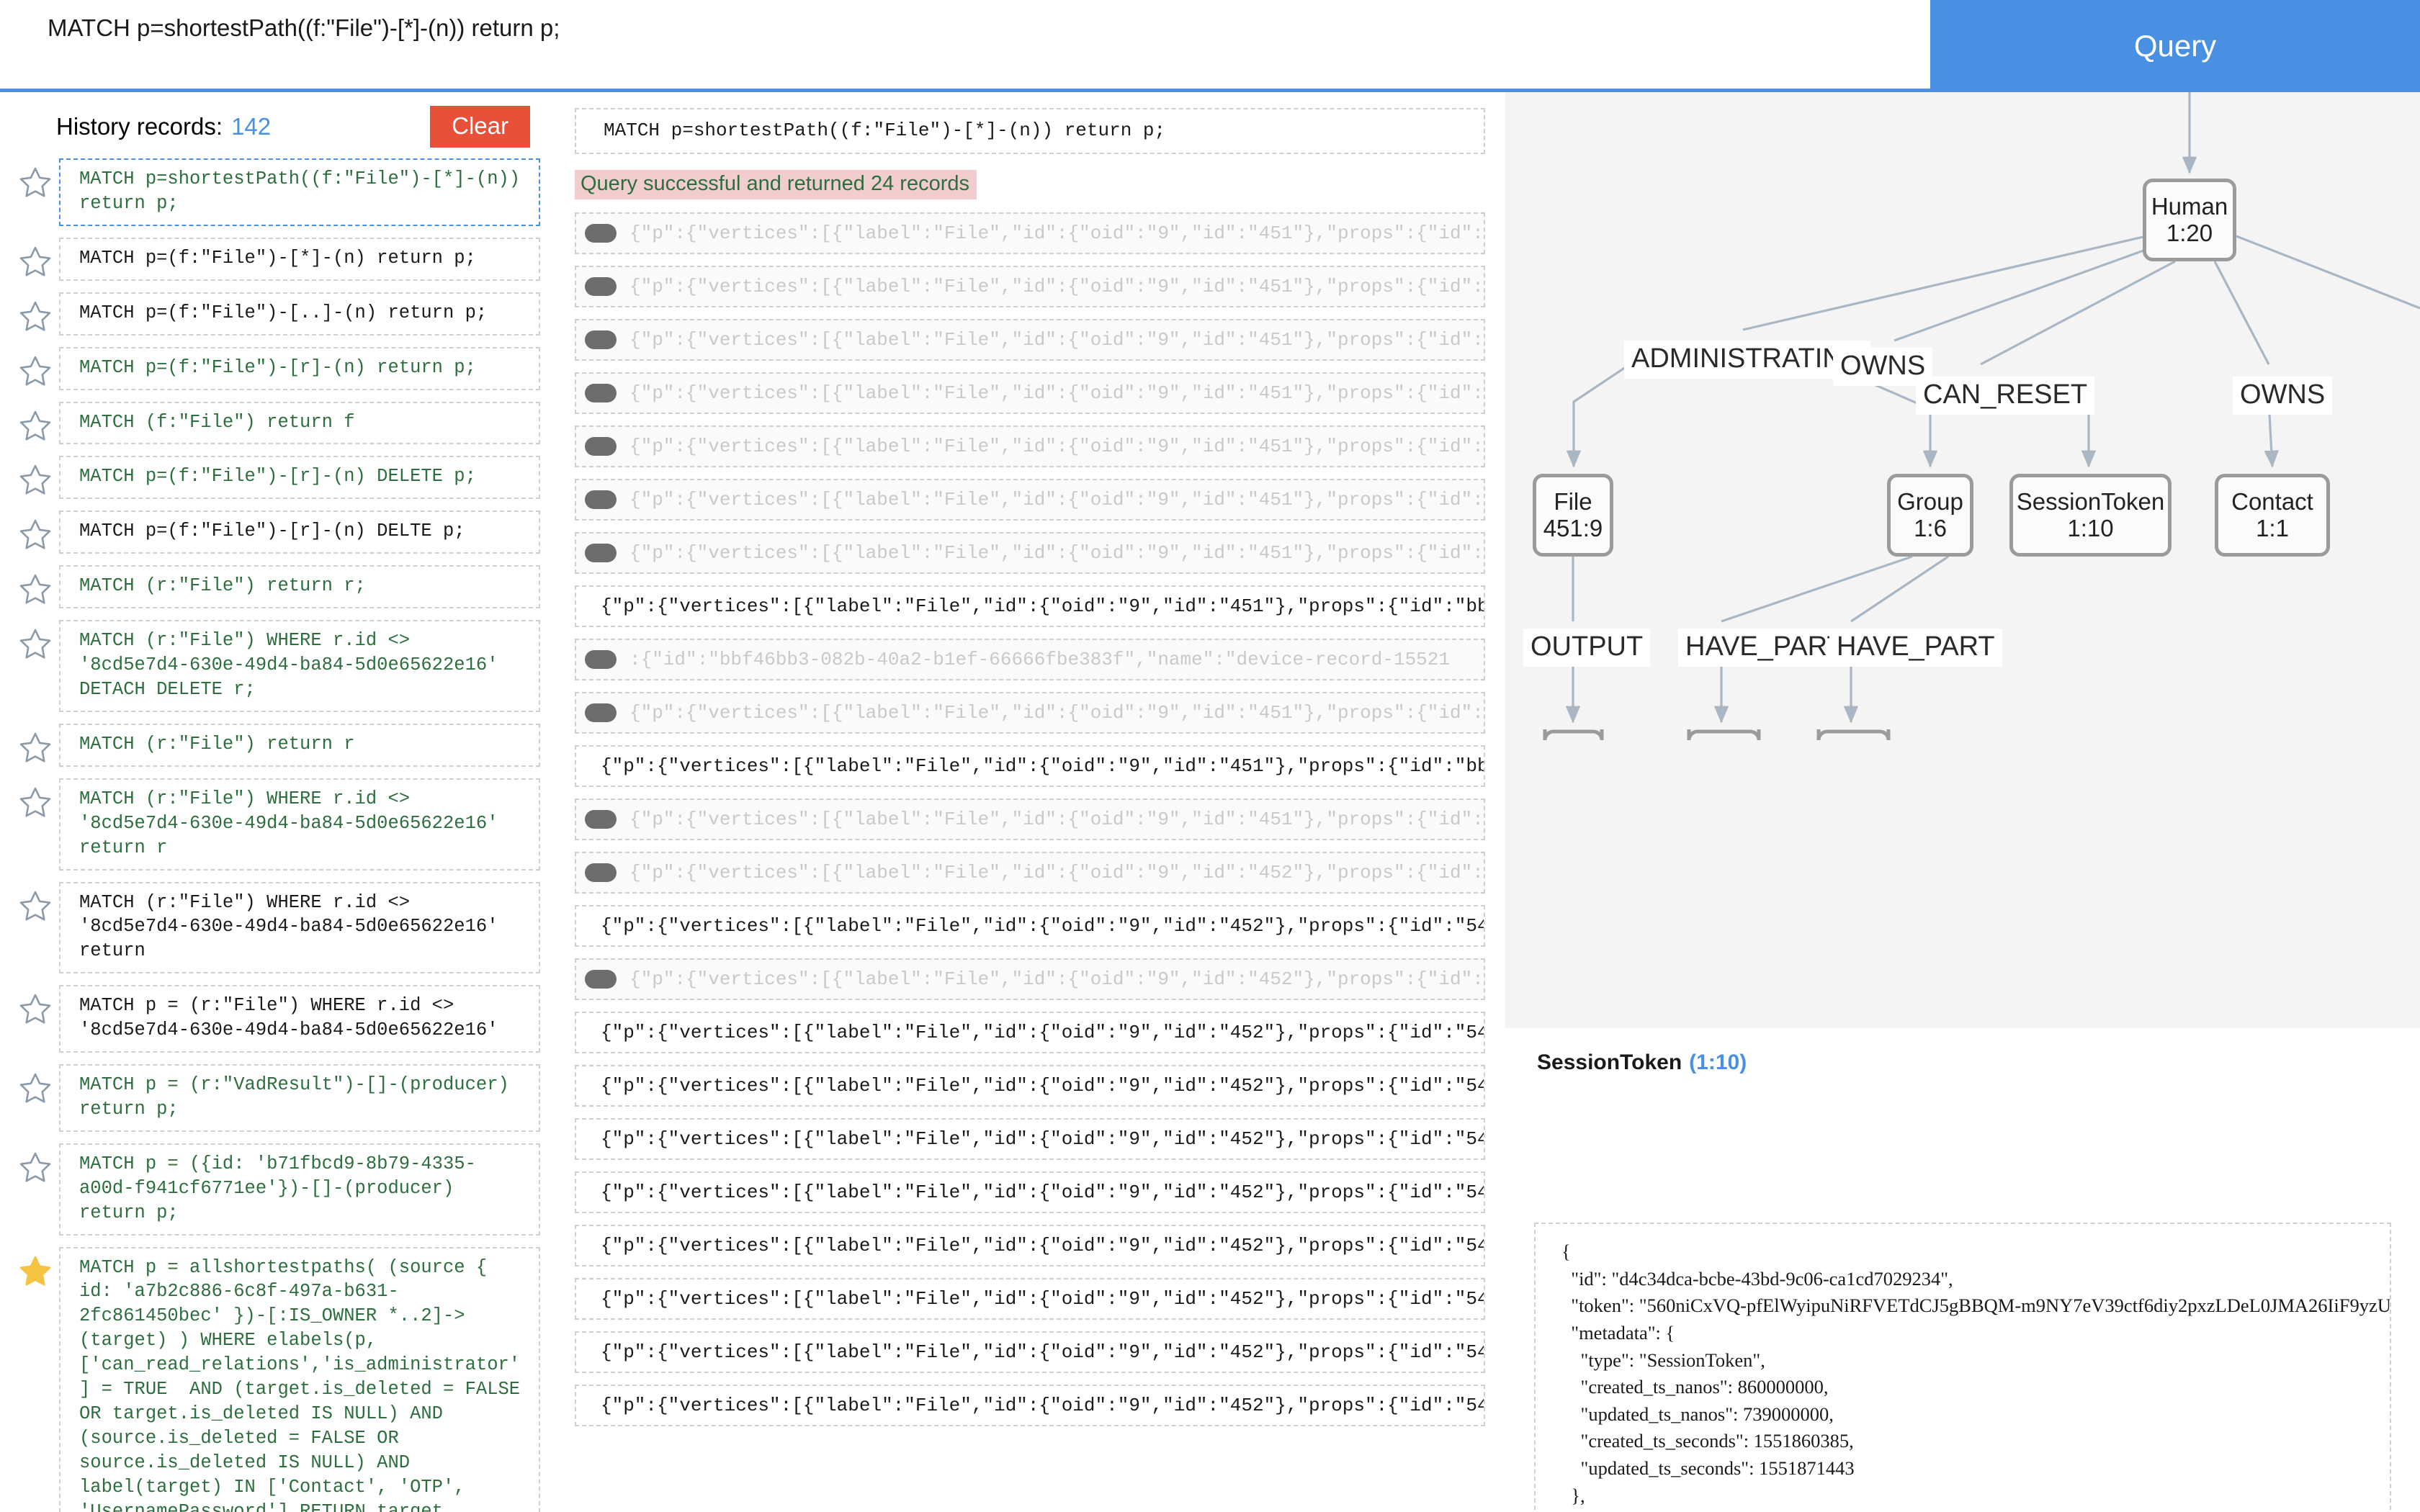 The width and height of the screenshot is (2420, 1512). What do you see at coordinates (2283, 396) in the screenshot?
I see `graph-edge-label: OWNS` at bounding box center [2283, 396].